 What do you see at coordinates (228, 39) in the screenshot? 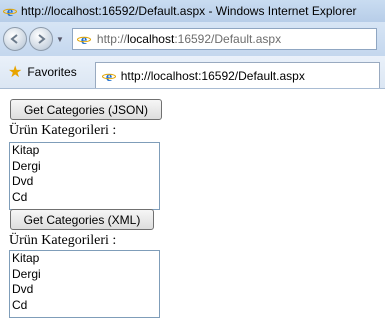
I see `address-path: :16592/Default.aspx` at bounding box center [228, 39].